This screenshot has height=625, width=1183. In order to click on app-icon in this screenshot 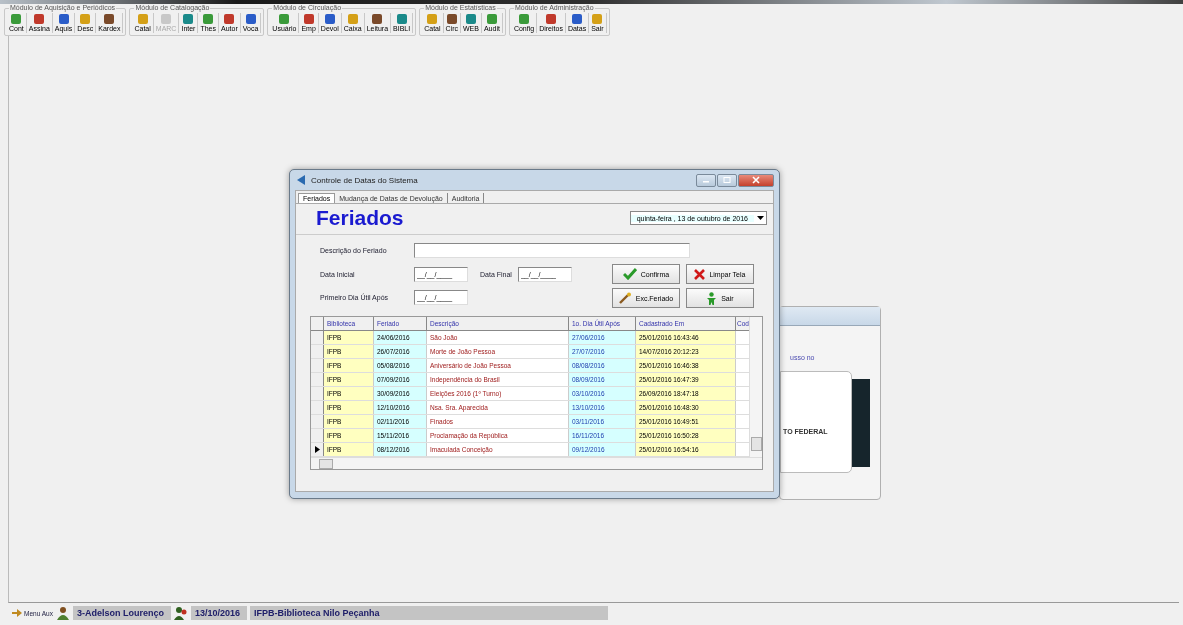, I will do `click(301, 180)`.